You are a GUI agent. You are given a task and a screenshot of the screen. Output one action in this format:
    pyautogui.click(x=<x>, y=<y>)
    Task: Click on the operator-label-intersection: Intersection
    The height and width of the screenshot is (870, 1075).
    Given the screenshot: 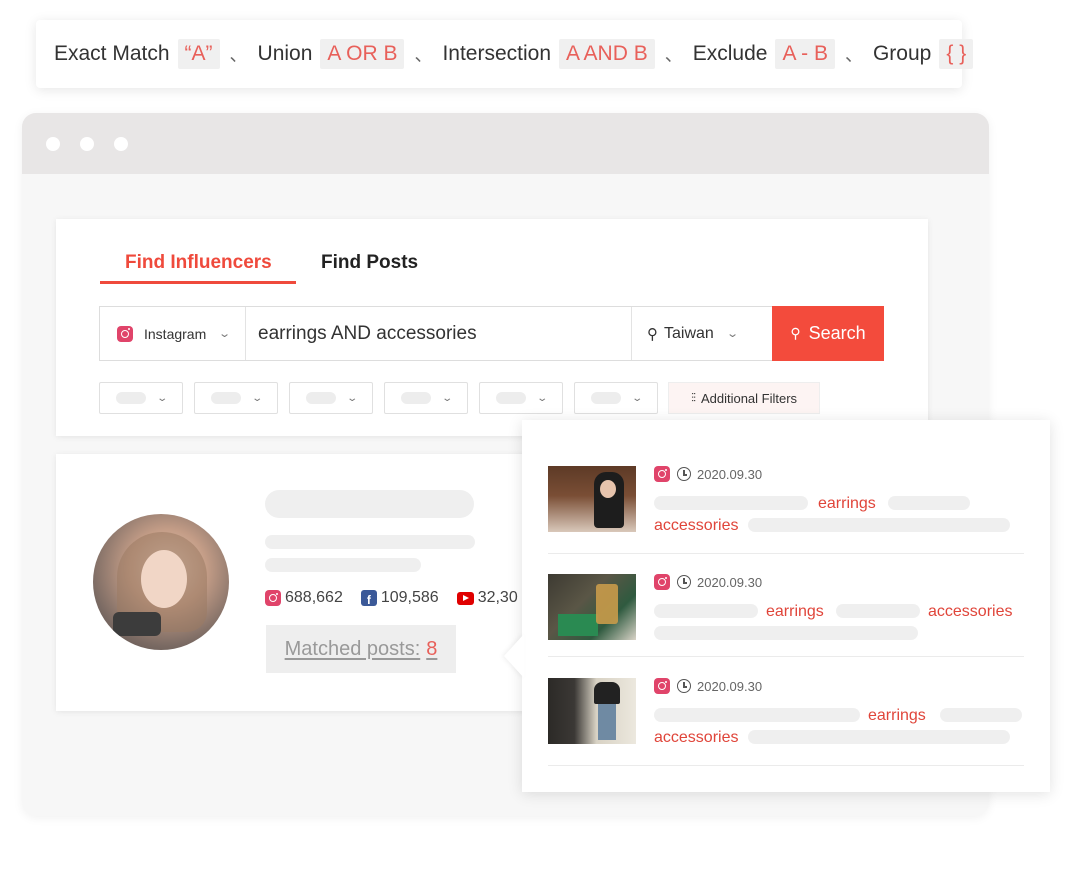 What is the action you would take?
    pyautogui.click(x=497, y=53)
    